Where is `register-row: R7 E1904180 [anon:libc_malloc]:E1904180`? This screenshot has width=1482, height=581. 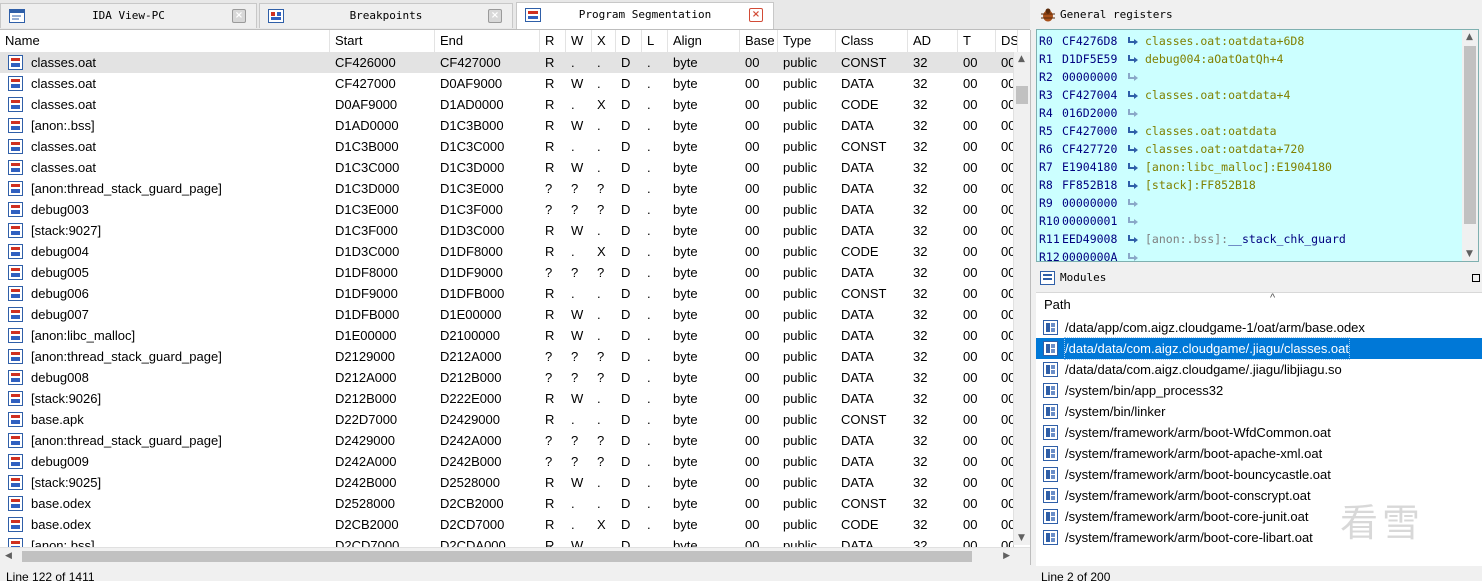 register-row: R7 E1904180 [anon:libc_malloc]:E1904180 is located at coordinates (1249, 167).